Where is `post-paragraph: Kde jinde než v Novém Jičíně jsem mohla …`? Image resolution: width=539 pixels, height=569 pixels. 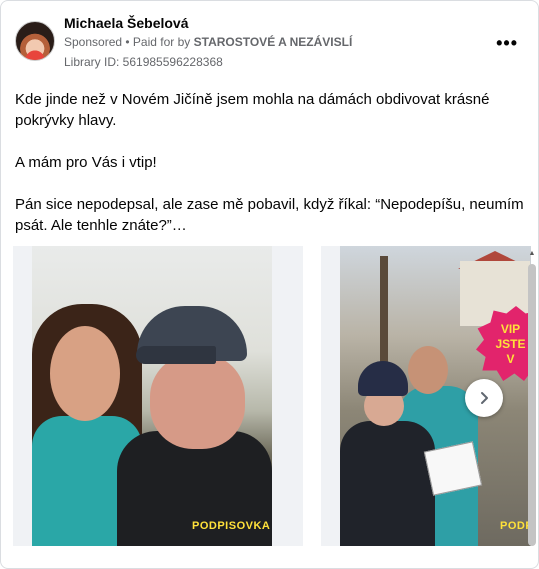 post-paragraph: Kde jinde než v Novém Jičíně jsem mohla … is located at coordinates (252, 110).